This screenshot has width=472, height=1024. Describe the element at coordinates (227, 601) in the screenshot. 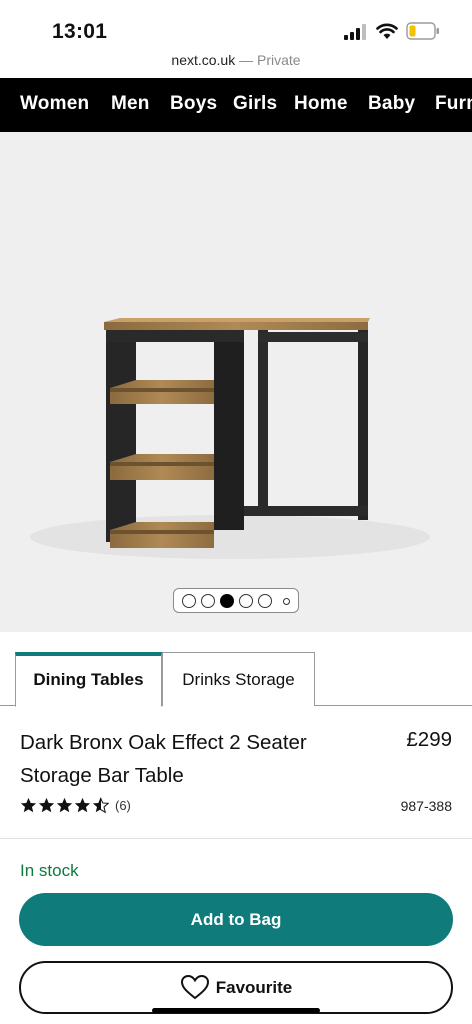

I see `carousel-dot-3-active` at that location.